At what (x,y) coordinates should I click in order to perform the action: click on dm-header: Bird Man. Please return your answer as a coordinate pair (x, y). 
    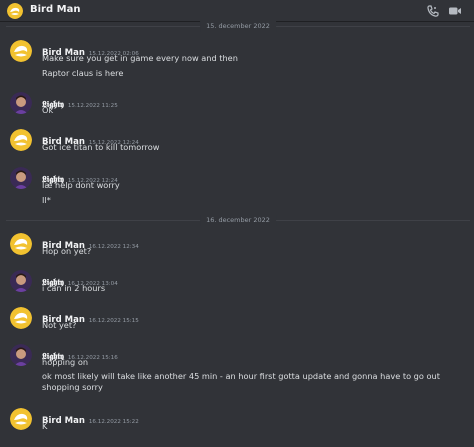
    Looking at the image, I should click on (237, 11).